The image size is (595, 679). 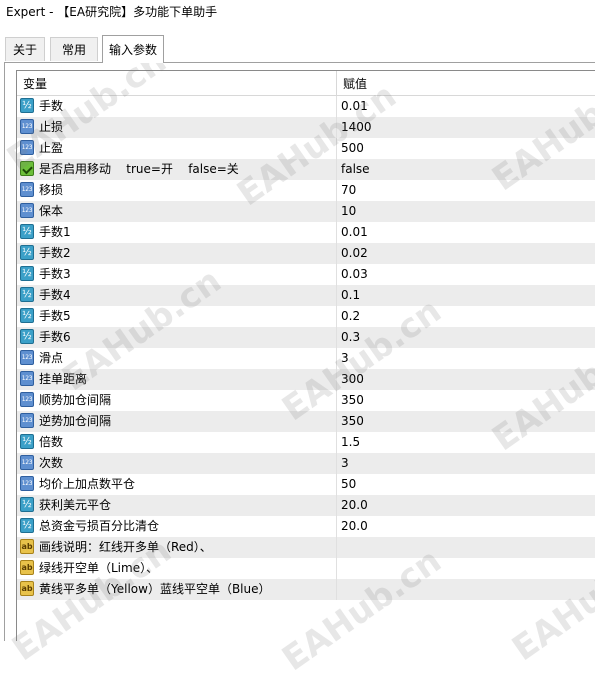 I want to click on table-row: 画线说明：红线开多单（Red）、, so click(x=306, y=547).